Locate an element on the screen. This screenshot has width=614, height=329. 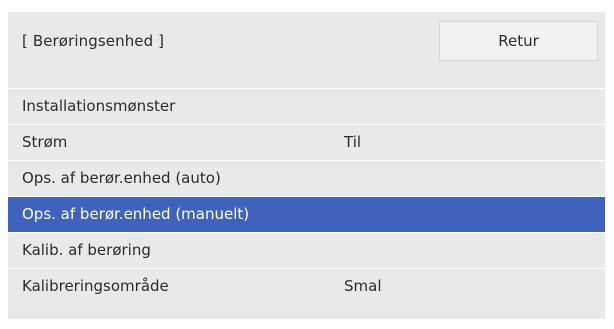
menu-item-touch-setup-manual: Ops. af berør.enhed (manuelt) is located at coordinates (306, 214).